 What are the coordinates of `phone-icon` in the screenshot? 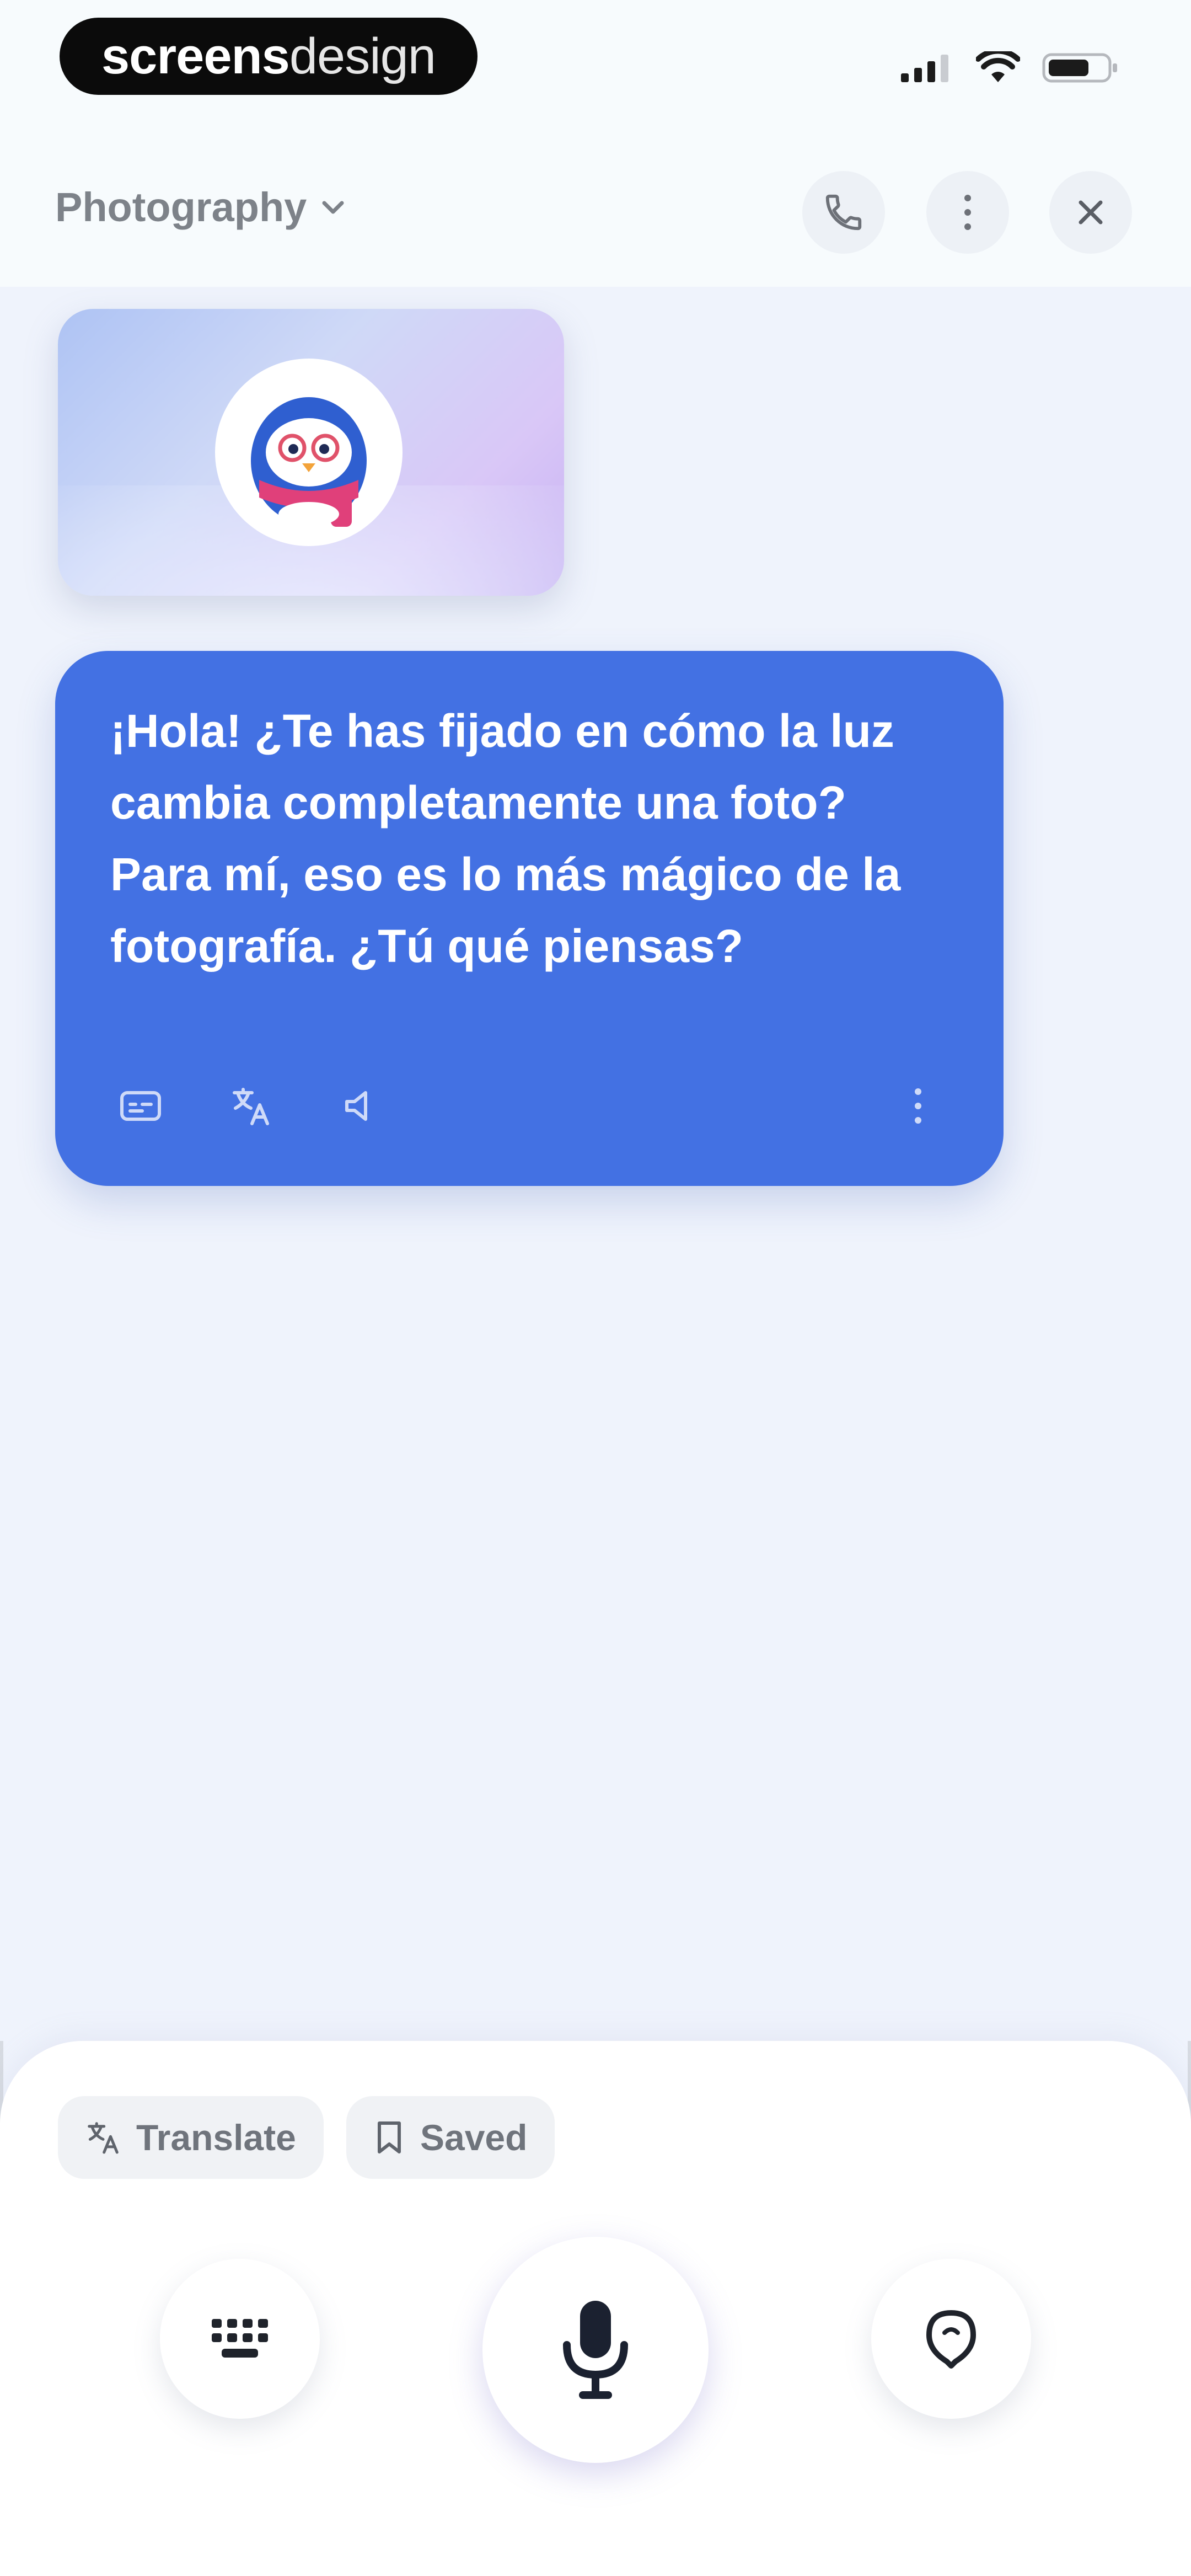 It's located at (843, 212).